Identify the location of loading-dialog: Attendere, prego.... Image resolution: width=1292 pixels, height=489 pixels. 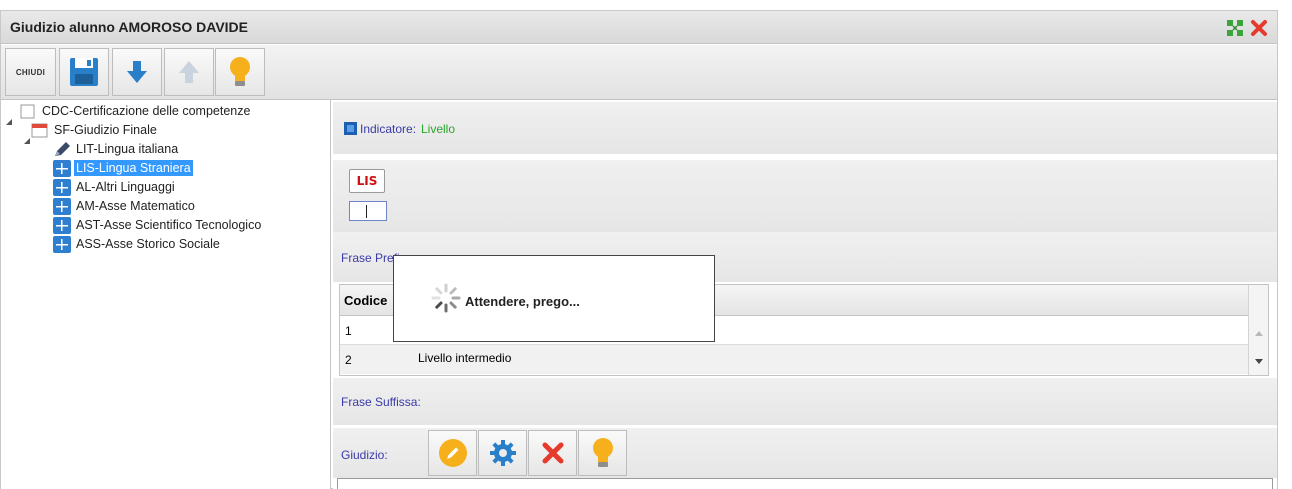
(554, 298).